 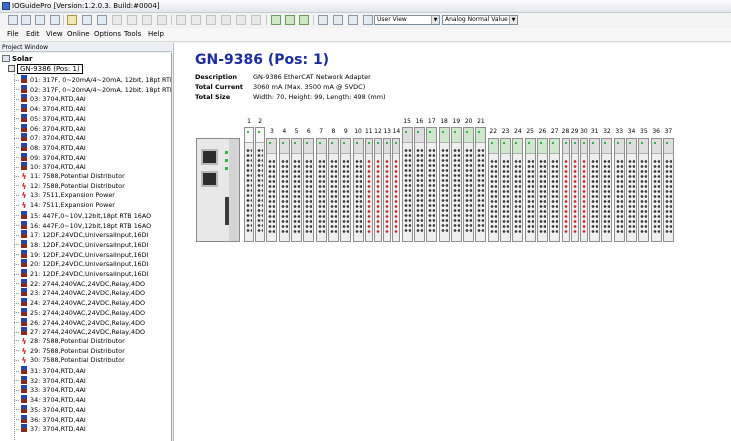 What do you see at coordinates (211, 20) in the screenshot?
I see `module-c-icon` at bounding box center [211, 20].